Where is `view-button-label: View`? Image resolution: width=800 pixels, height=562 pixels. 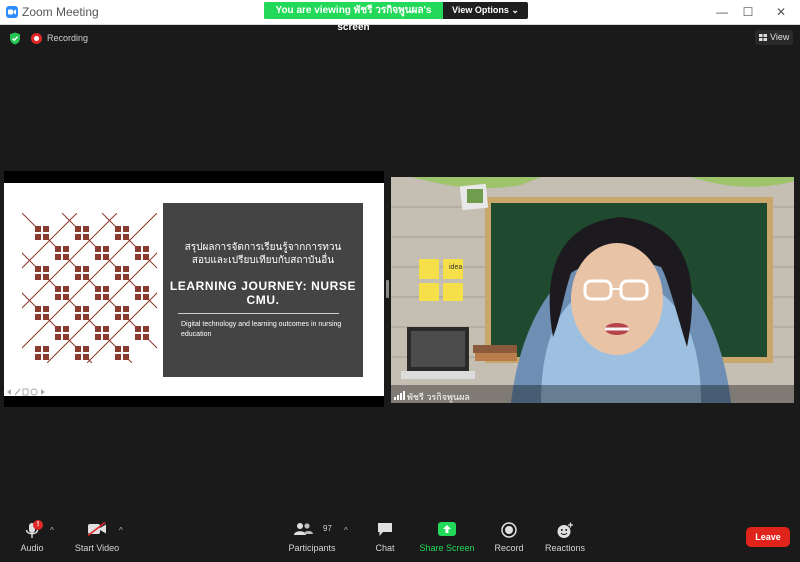 view-button-label: View is located at coordinates (780, 37).